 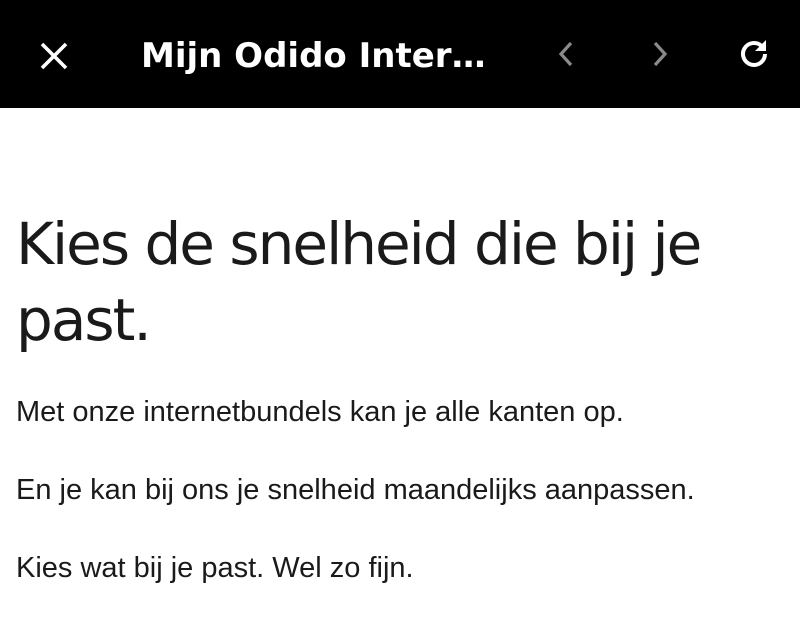 I want to click on back-button, so click(x=566, y=54).